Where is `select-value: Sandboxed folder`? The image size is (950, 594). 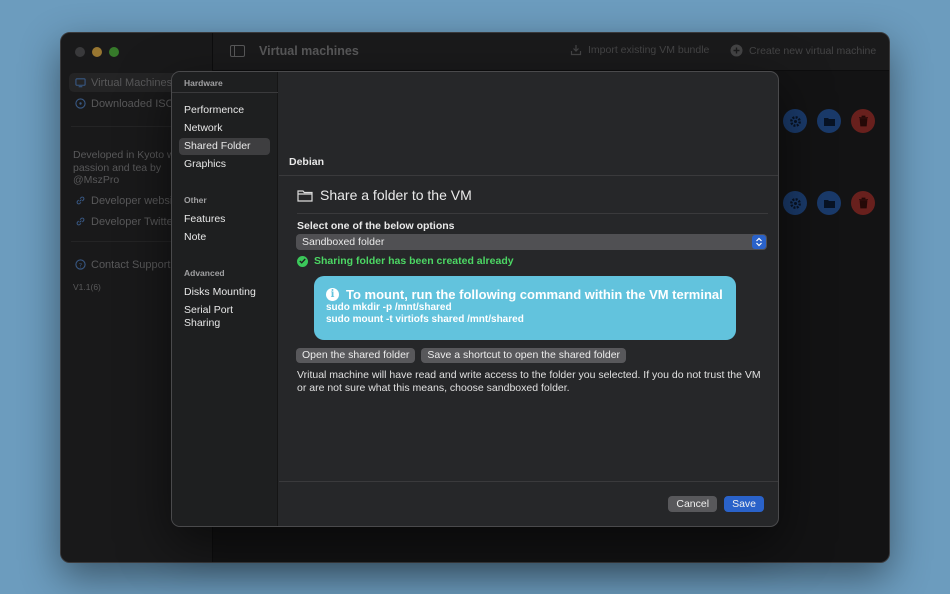 select-value: Sandboxed folder is located at coordinates (343, 242).